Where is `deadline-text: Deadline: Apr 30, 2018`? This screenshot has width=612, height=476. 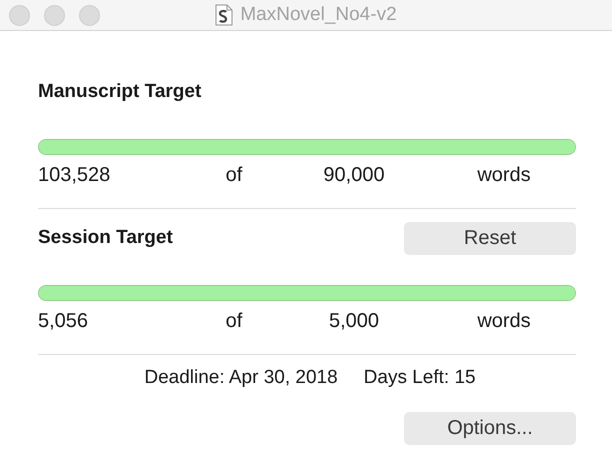
deadline-text: Deadline: Apr 30, 2018 is located at coordinates (241, 378).